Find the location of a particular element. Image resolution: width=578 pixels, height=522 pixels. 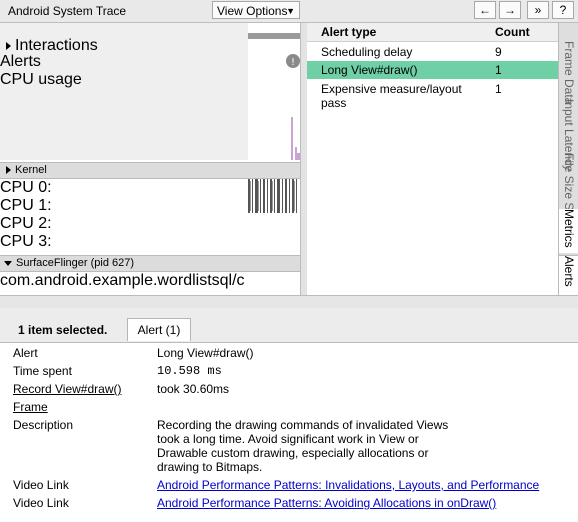

alert-table-header: Alert type Count is located at coordinates (433, 32).